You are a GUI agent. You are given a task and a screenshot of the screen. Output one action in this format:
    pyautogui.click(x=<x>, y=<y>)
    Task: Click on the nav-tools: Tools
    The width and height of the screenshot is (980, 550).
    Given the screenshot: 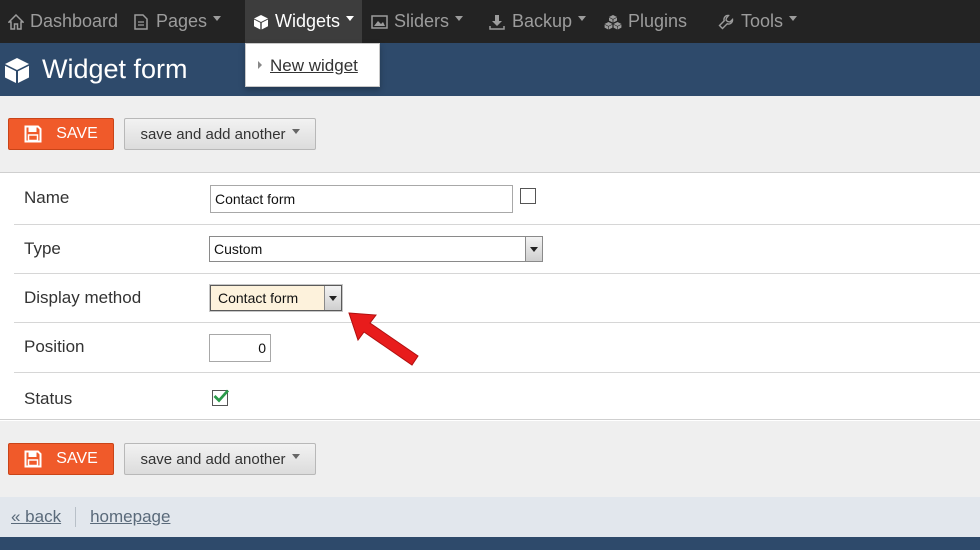 What is the action you would take?
    pyautogui.click(x=759, y=21)
    